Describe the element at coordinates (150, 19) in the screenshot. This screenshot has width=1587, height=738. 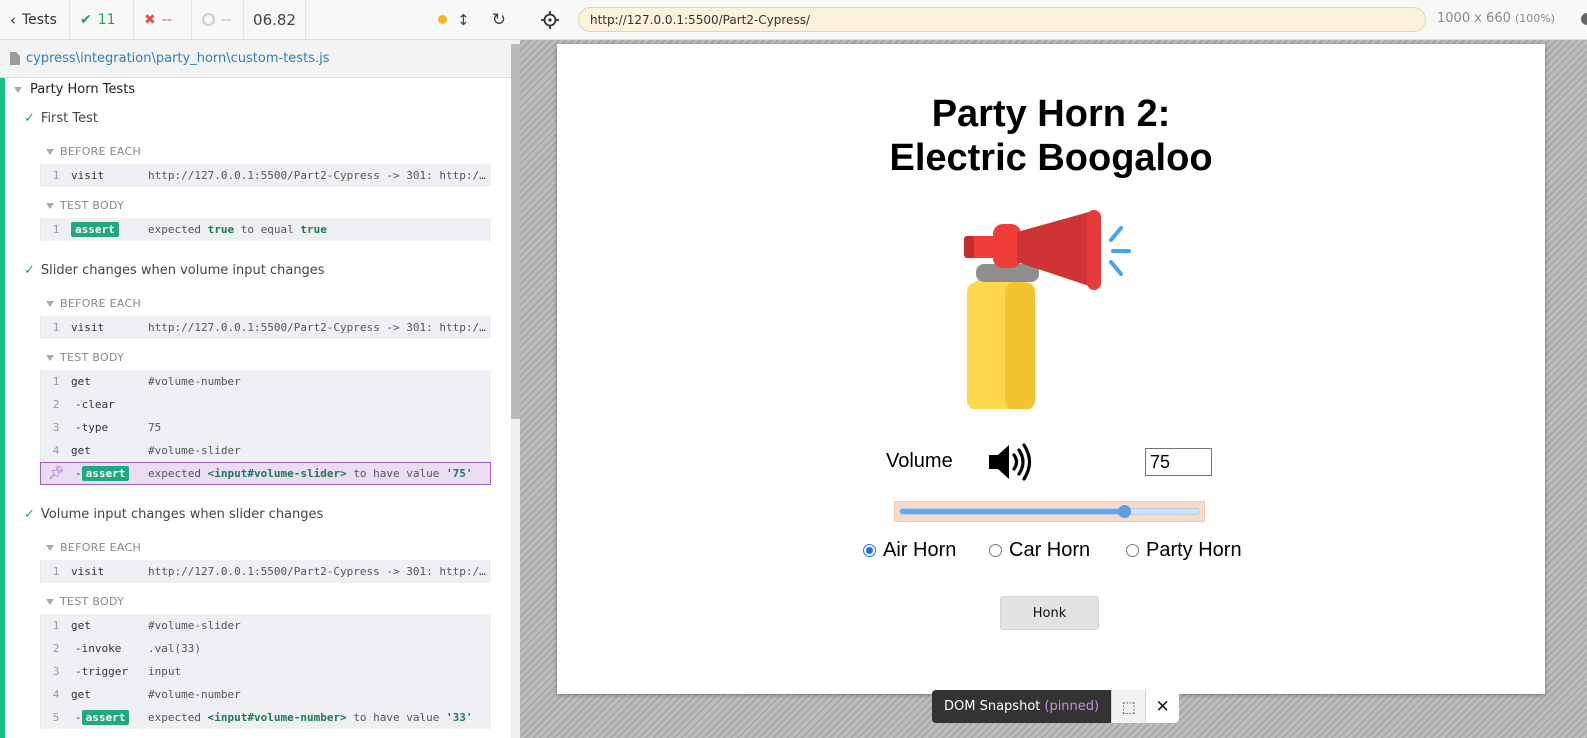
I see `cross-icon: ✖` at that location.